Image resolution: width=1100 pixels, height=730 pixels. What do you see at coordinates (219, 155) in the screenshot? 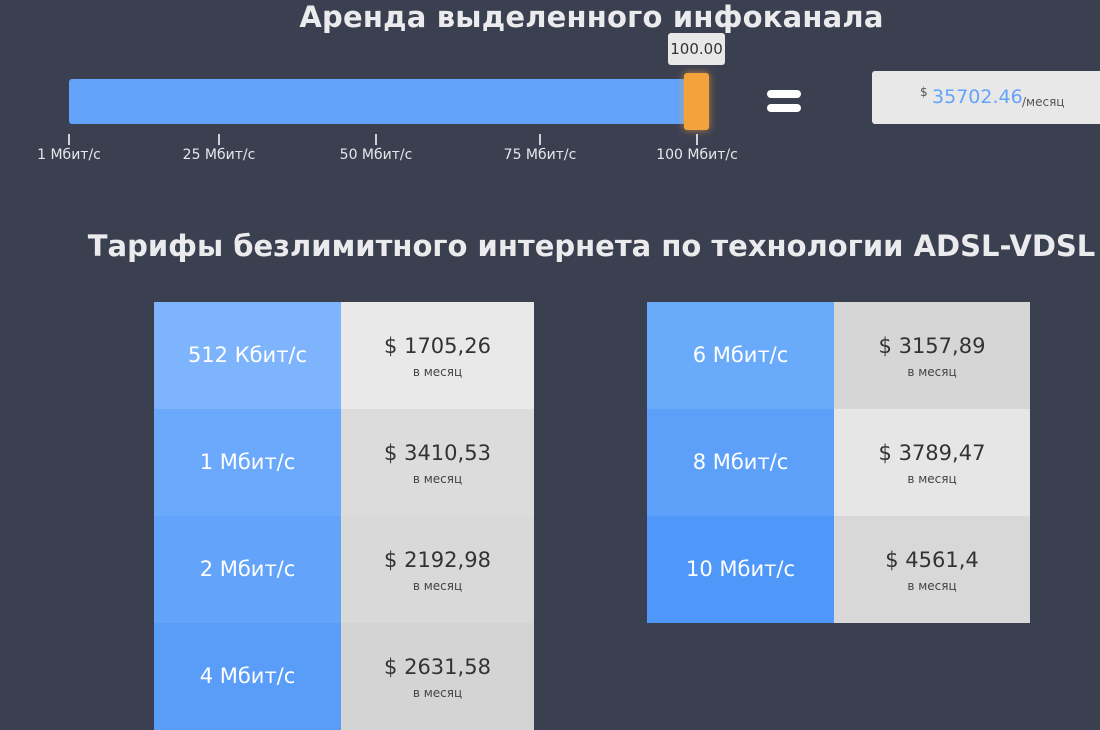
I see `slider-tick-label: 25 Мбит/с` at bounding box center [219, 155].